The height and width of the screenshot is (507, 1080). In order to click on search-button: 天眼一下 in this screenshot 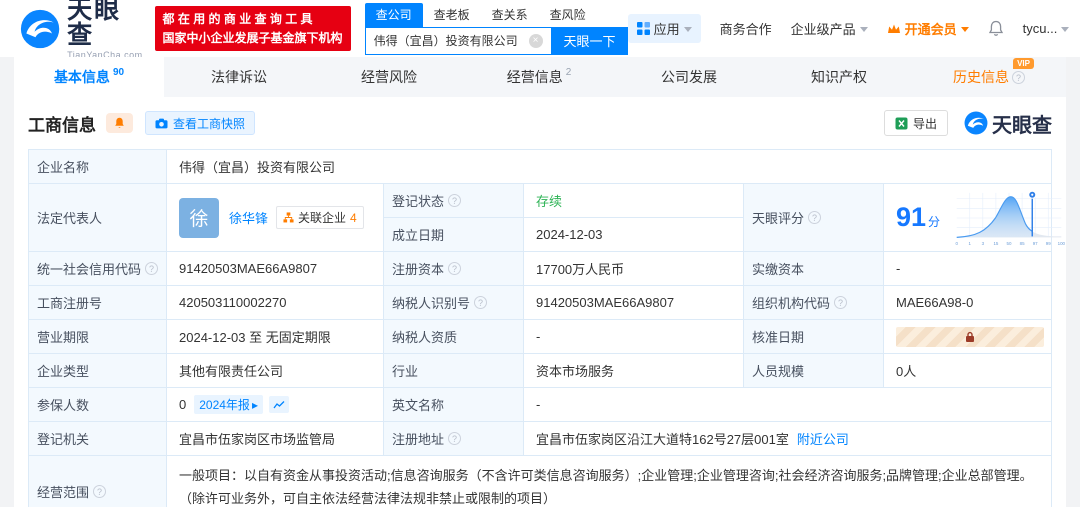, I will do `click(589, 40)`.